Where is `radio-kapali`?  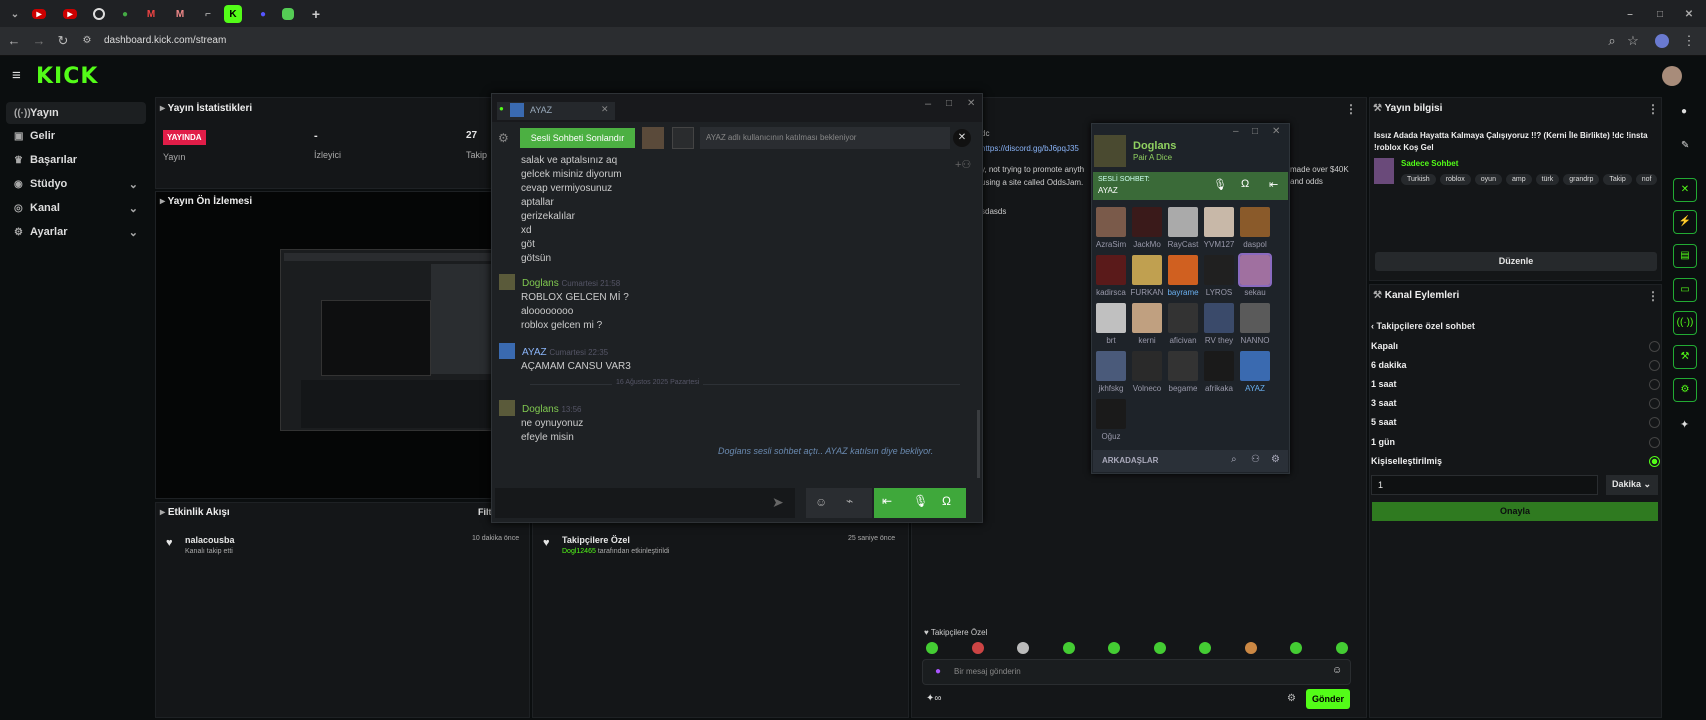
radio-kapali is located at coordinates (1654, 346).